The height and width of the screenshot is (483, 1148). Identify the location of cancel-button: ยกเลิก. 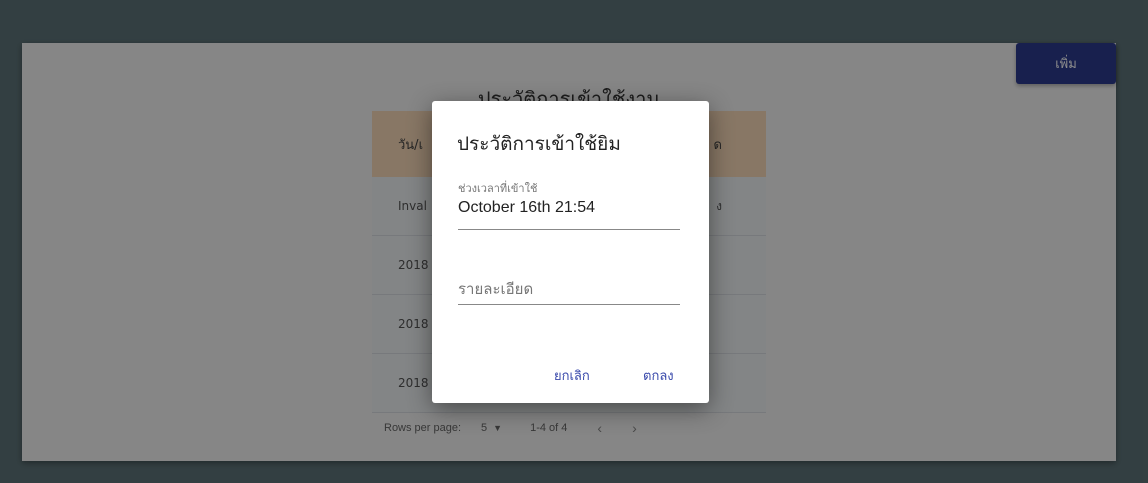
(572, 375).